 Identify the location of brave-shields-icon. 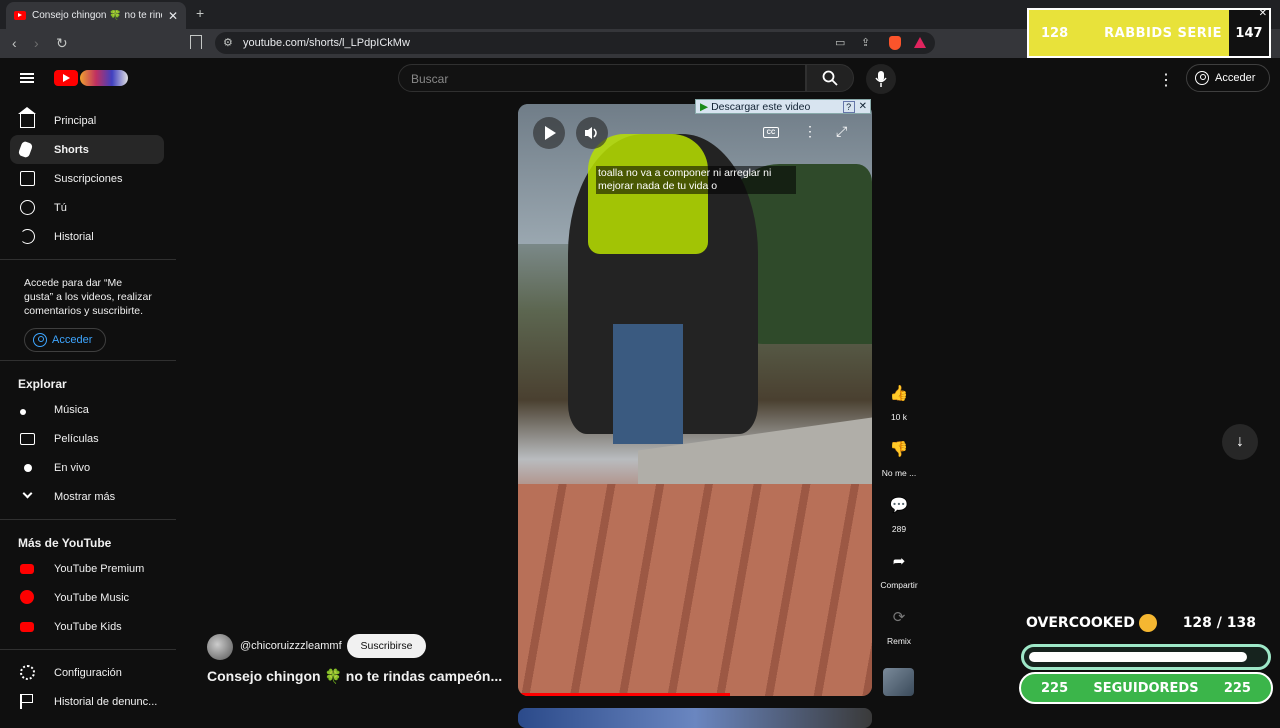
(895, 43).